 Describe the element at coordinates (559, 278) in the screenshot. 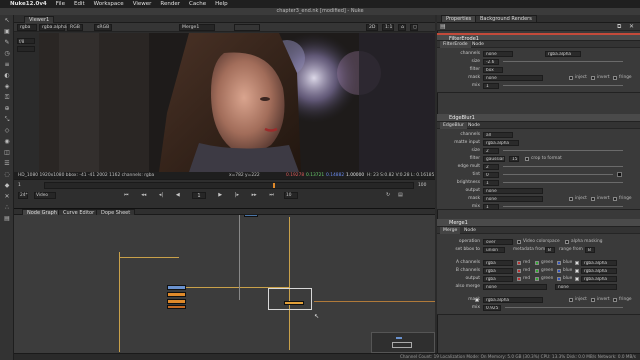

I see `out-blue-checkbox` at that location.